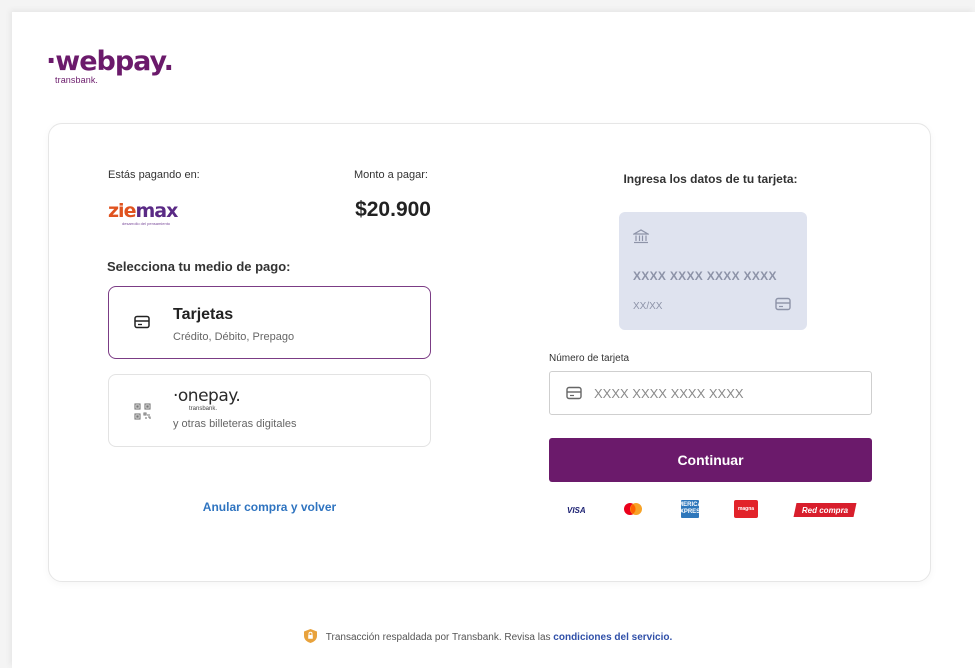  What do you see at coordinates (589, 358) in the screenshot?
I see `card-number-label: Número de tarjeta` at bounding box center [589, 358].